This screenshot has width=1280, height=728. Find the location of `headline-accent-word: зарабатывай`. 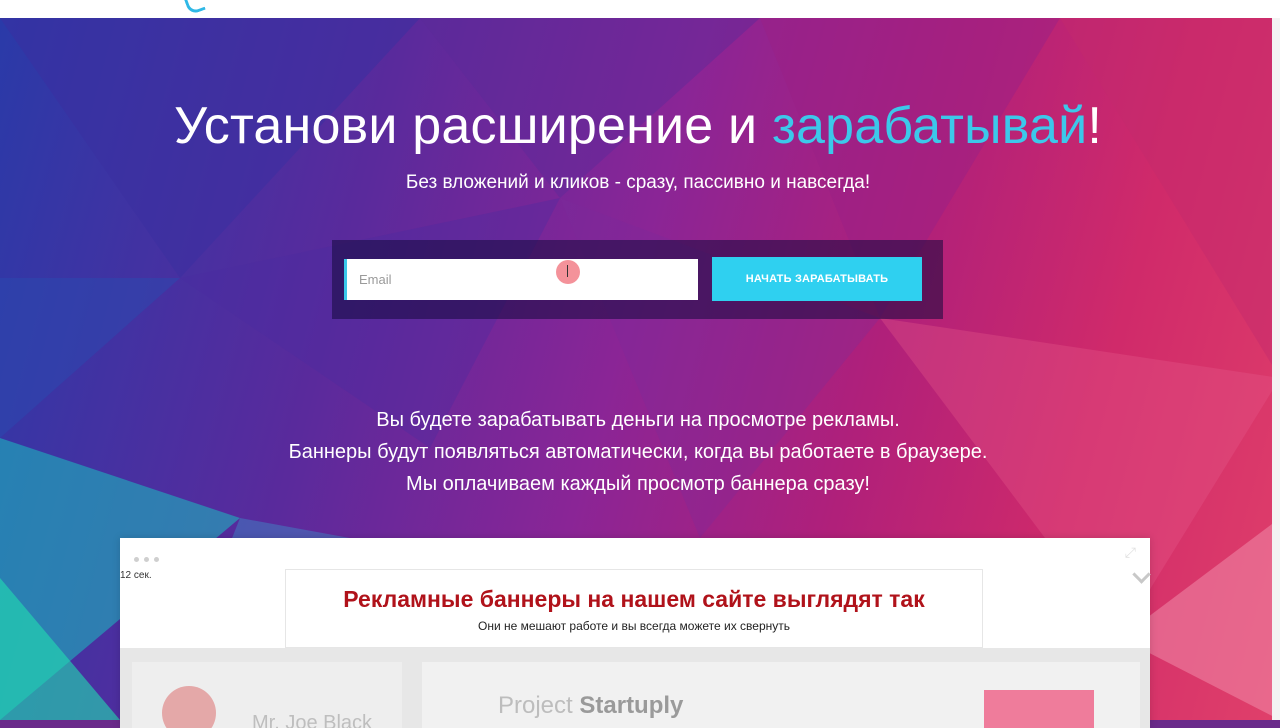

headline-accent-word: зарабатывай is located at coordinates (929, 126).